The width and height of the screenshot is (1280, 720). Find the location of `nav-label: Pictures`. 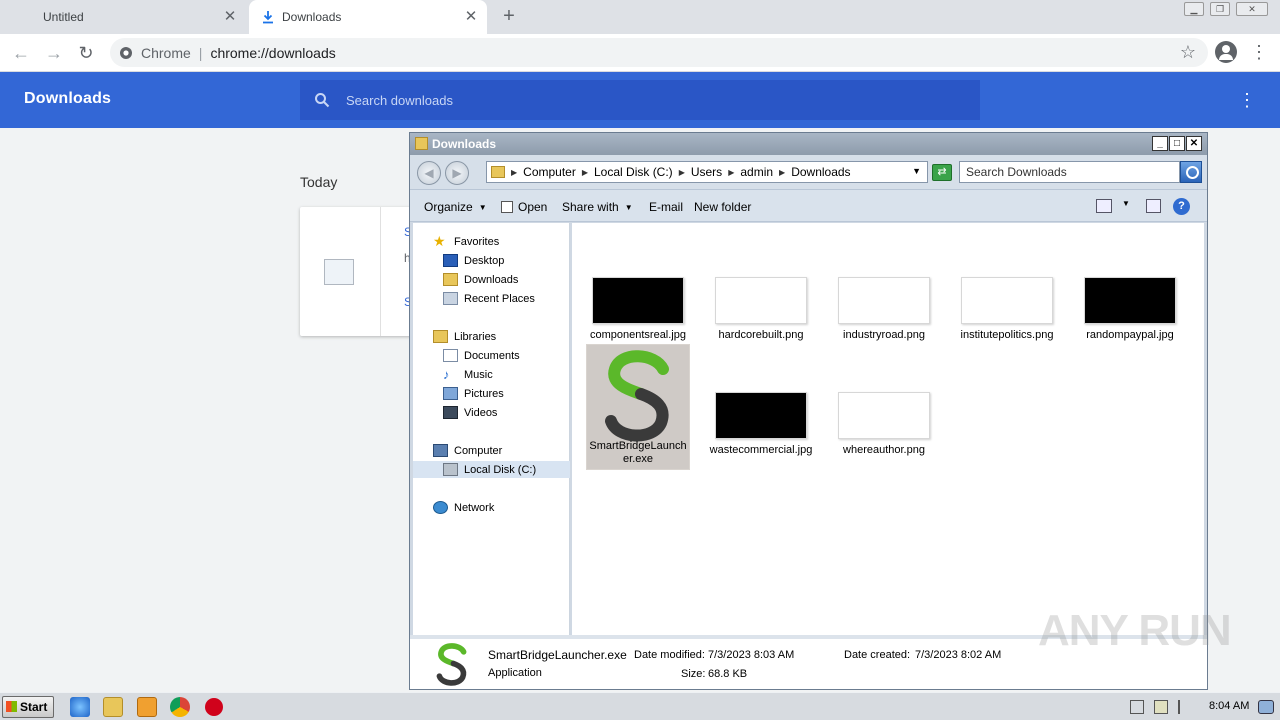

nav-label: Pictures is located at coordinates (484, 393).